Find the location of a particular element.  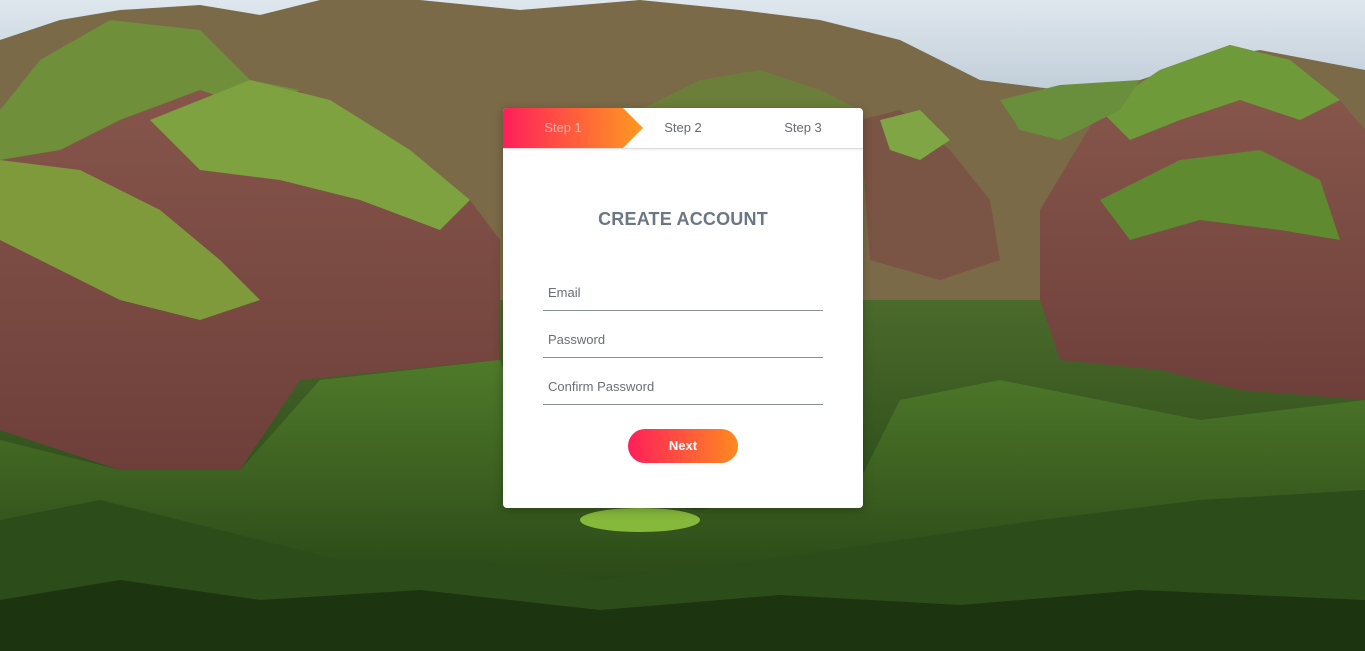

confirm-password-field is located at coordinates (683, 386).